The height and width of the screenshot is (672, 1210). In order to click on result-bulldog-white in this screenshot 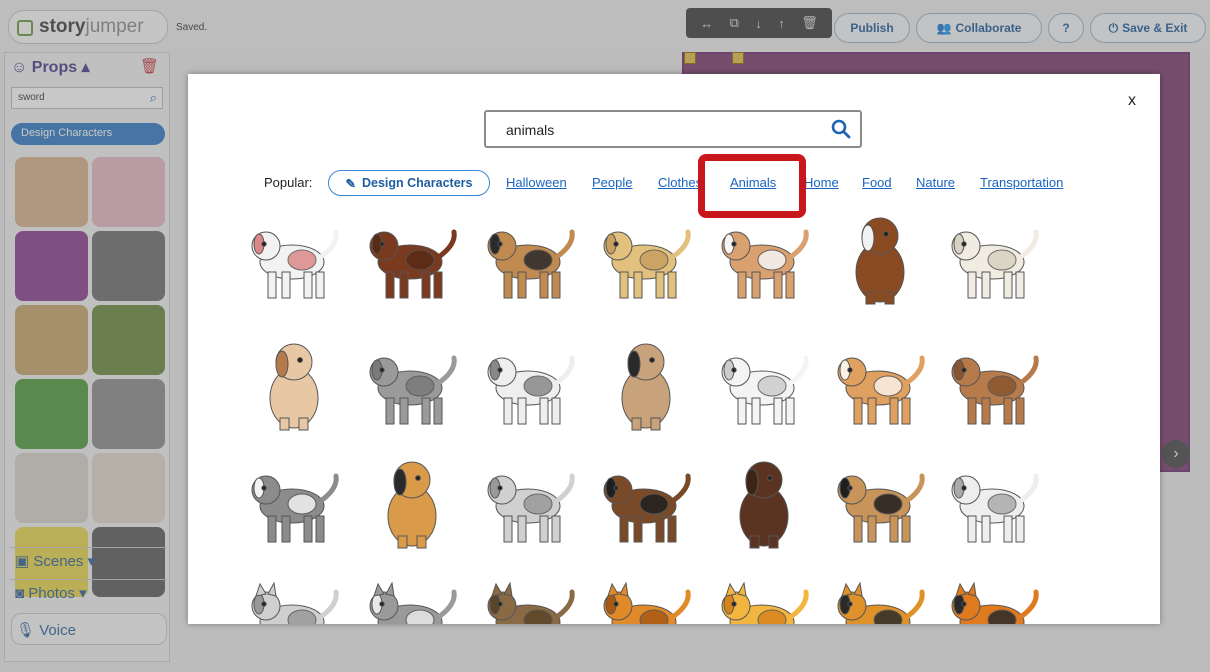, I will do `click(294, 258)`.